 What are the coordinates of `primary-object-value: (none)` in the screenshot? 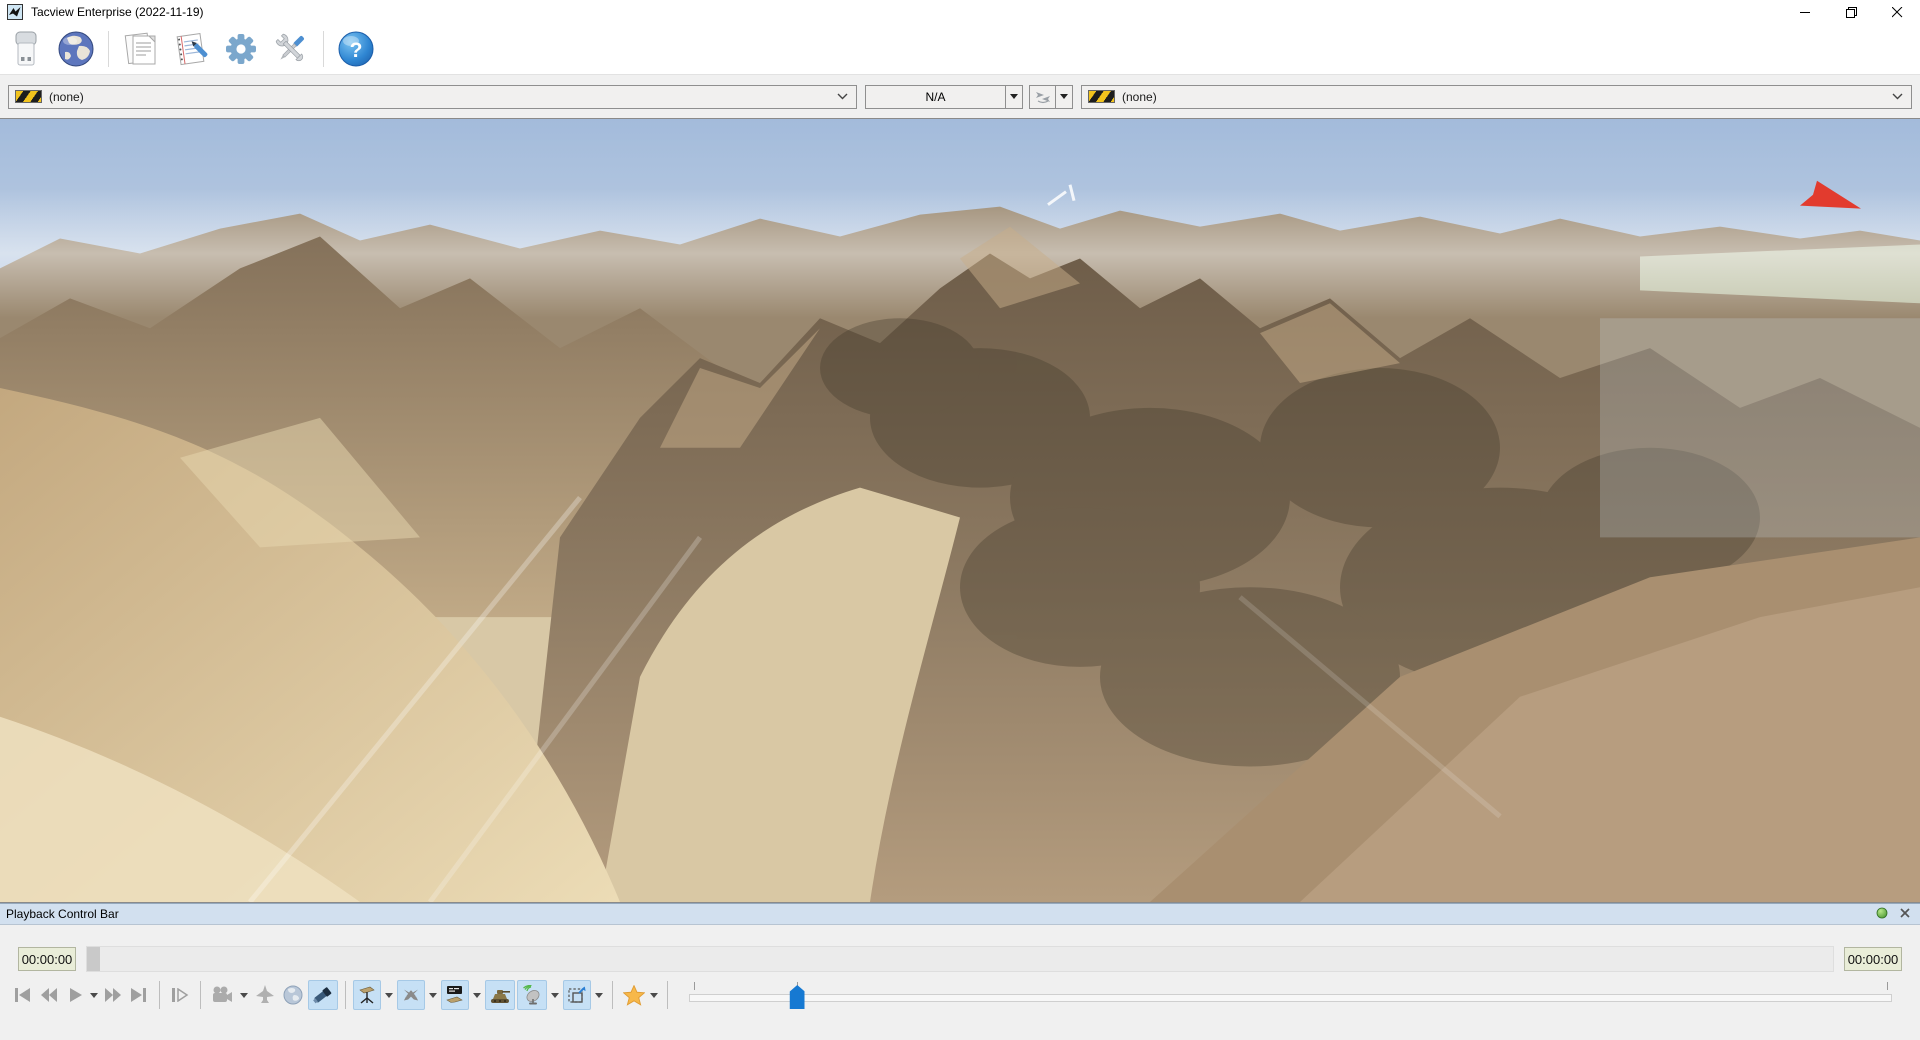 It's located at (66, 96).